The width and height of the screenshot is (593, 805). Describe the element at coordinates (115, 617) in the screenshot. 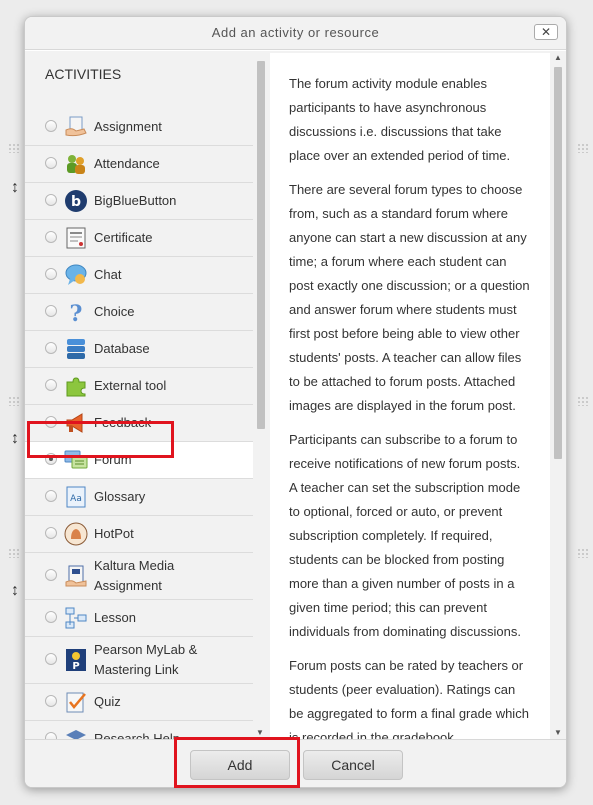

I see `activity-option-label: Lesson` at that location.